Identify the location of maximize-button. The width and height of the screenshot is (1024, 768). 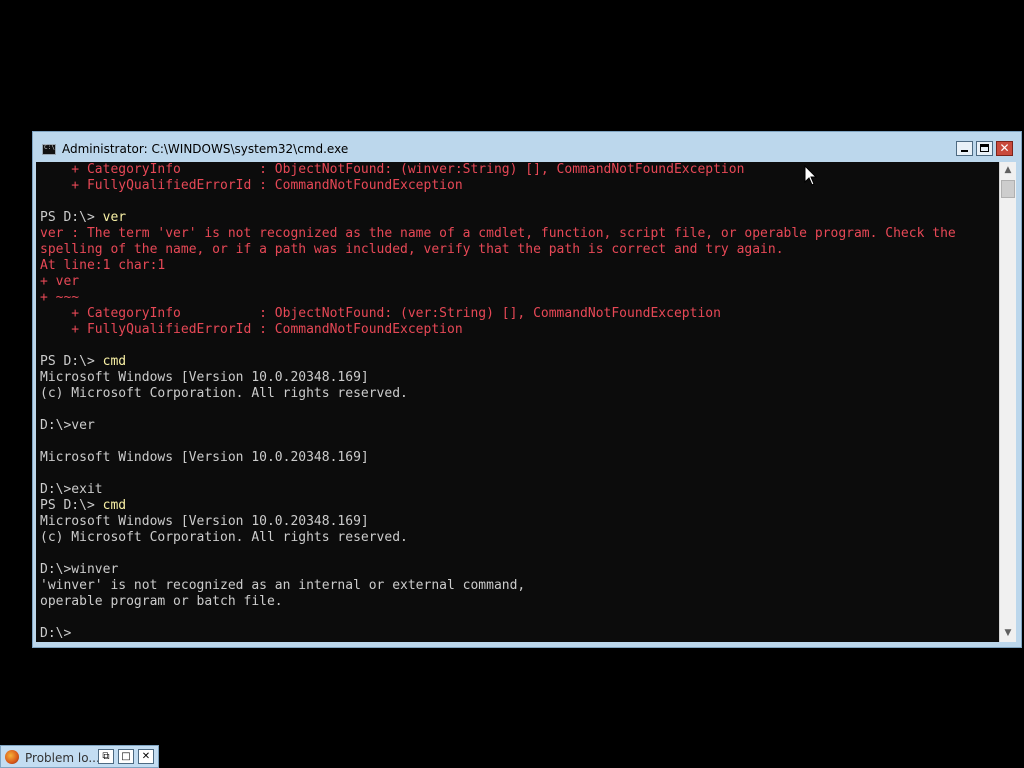
(984, 148).